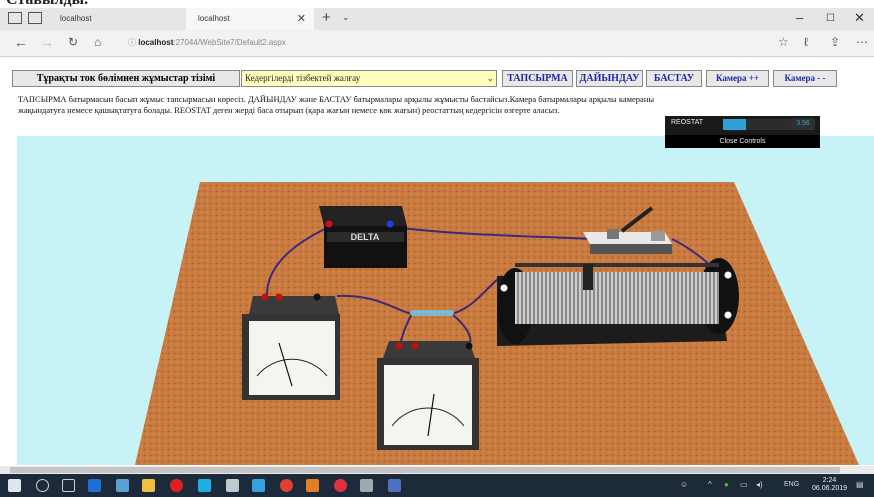 This screenshot has height=497, width=874. I want to click on back-icon: ←, so click(21, 42).